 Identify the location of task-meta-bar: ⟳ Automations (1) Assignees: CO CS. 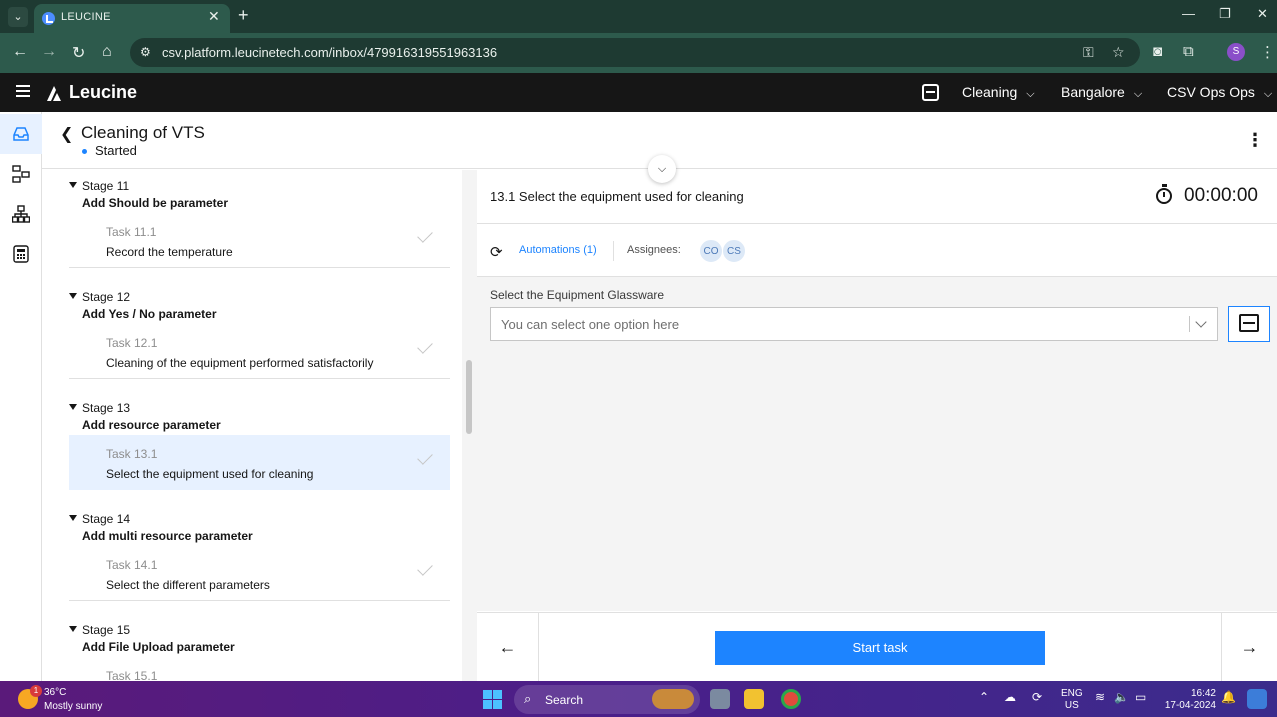
(877, 250).